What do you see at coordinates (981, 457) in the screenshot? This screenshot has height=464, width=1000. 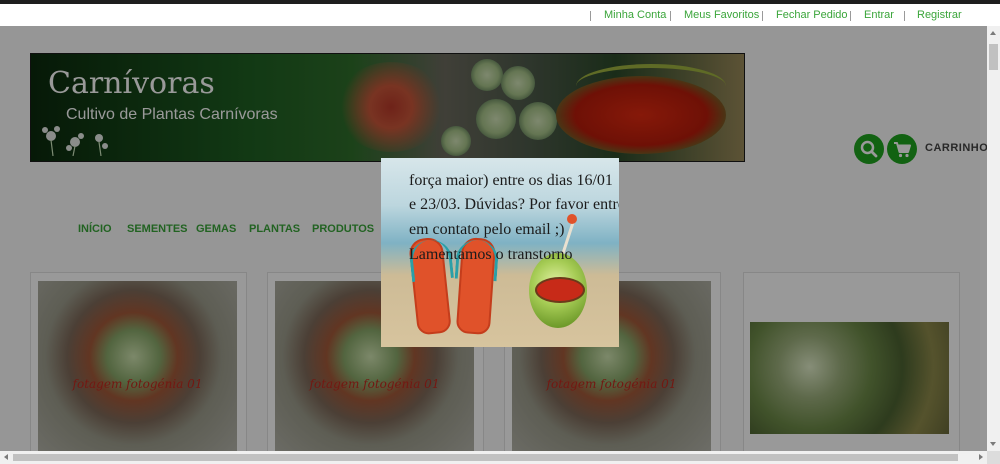 I see `scroll-right-arrow-icon` at bounding box center [981, 457].